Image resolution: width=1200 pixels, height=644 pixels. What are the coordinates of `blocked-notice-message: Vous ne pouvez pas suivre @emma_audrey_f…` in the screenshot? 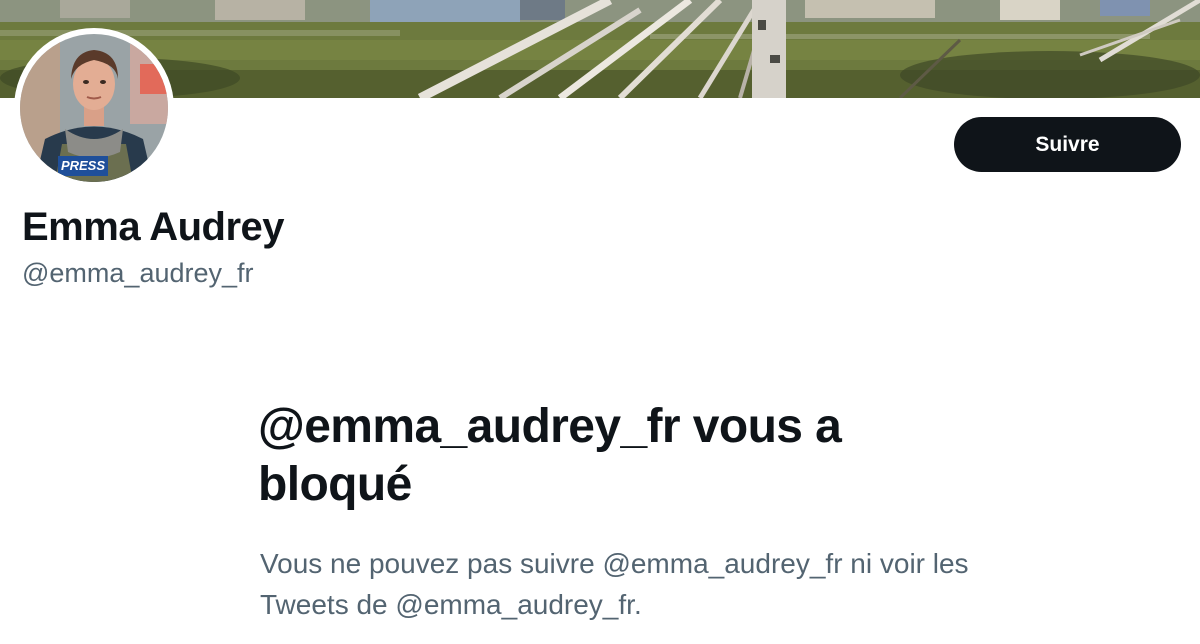 It's located at (614, 584).